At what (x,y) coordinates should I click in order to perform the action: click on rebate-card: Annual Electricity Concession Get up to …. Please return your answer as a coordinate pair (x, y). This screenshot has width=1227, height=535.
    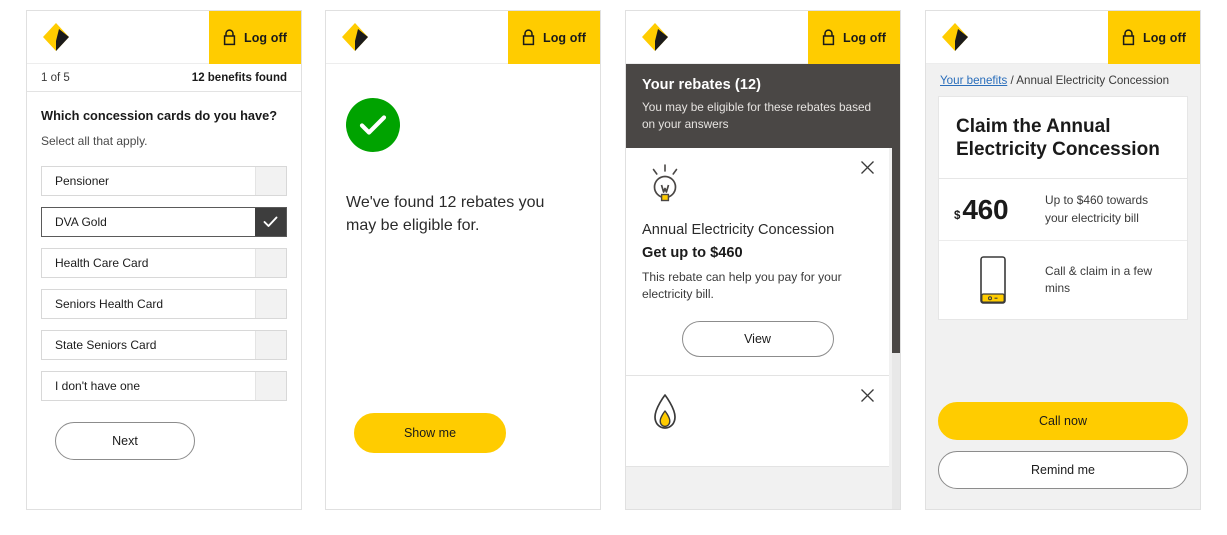
    Looking at the image, I should click on (757, 261).